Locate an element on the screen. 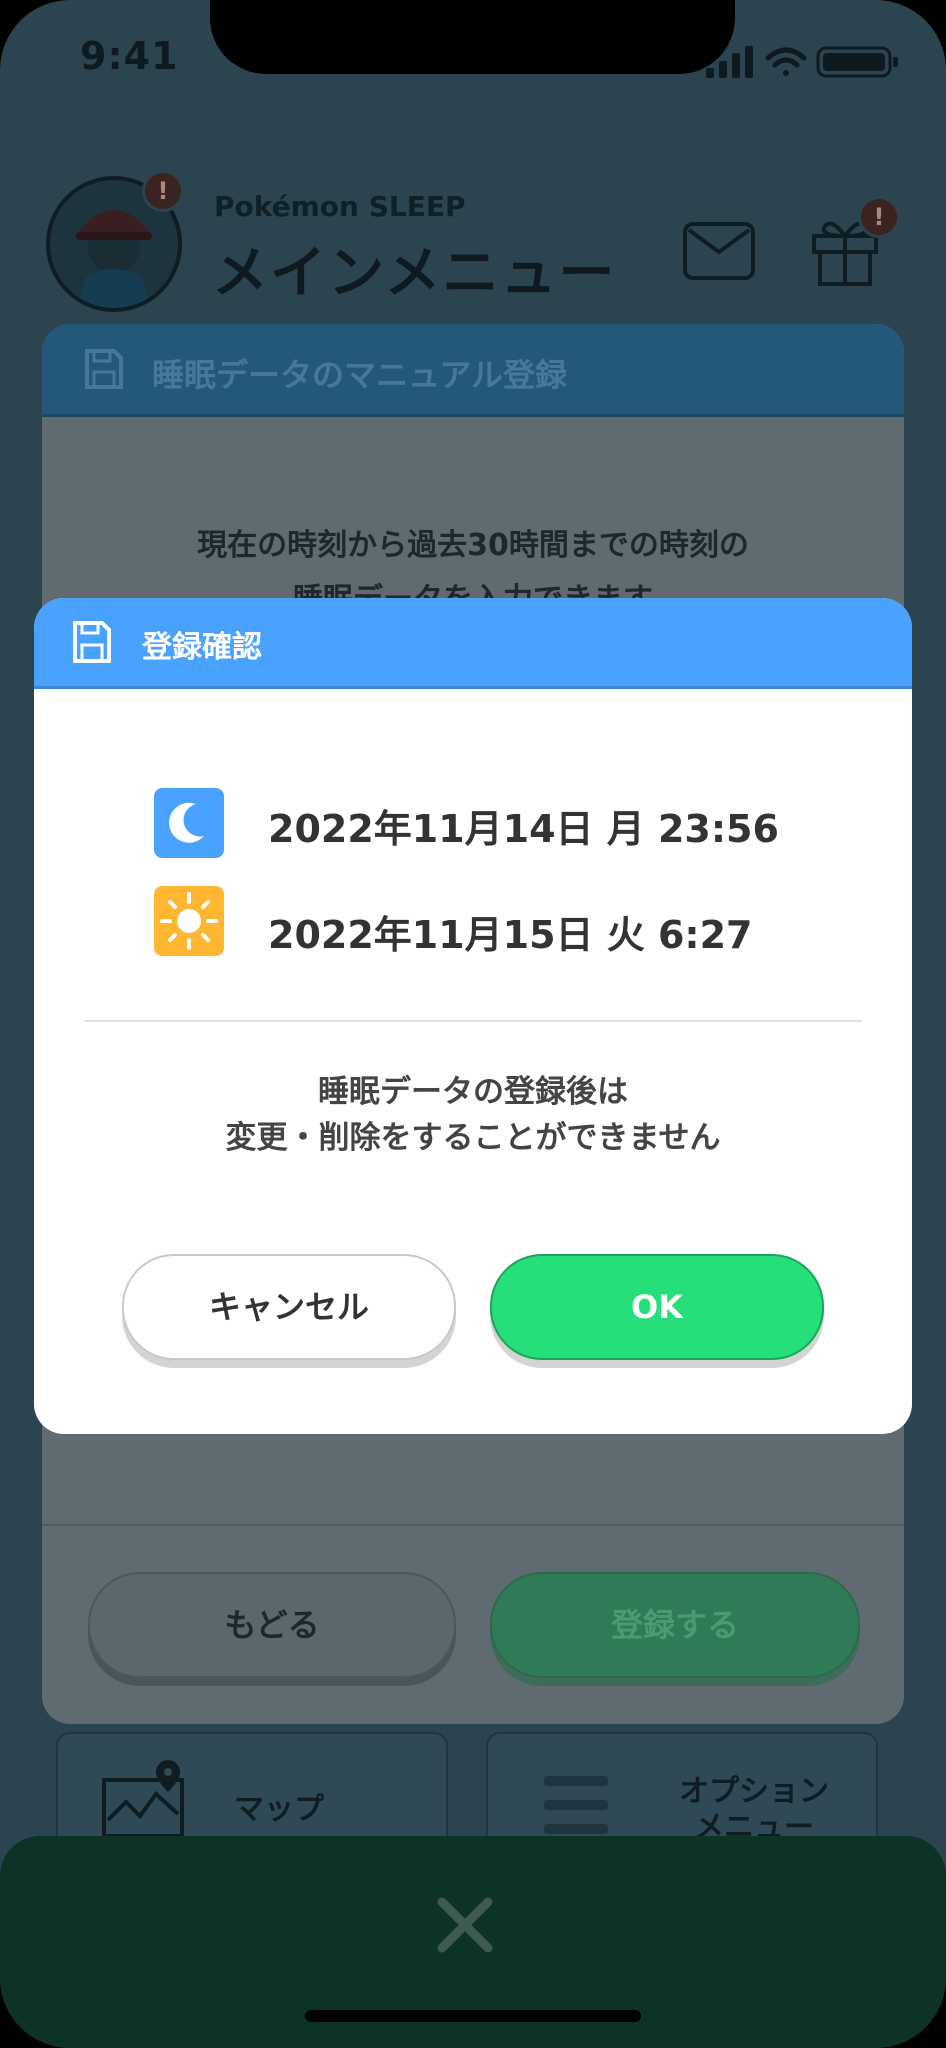  signal-icon is located at coordinates (729, 62).